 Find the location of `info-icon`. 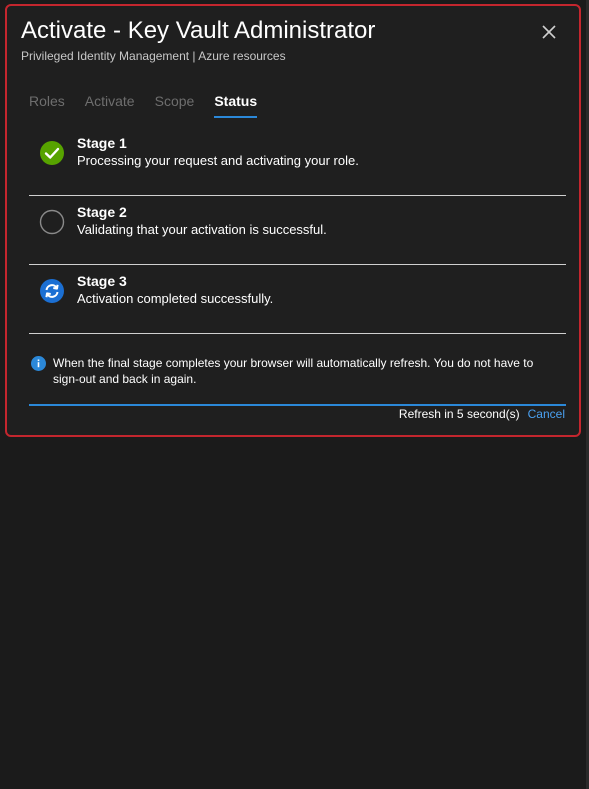

info-icon is located at coordinates (38, 363).